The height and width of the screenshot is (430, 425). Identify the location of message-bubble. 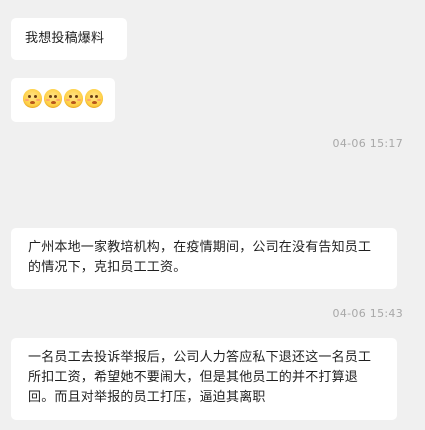
(63, 100).